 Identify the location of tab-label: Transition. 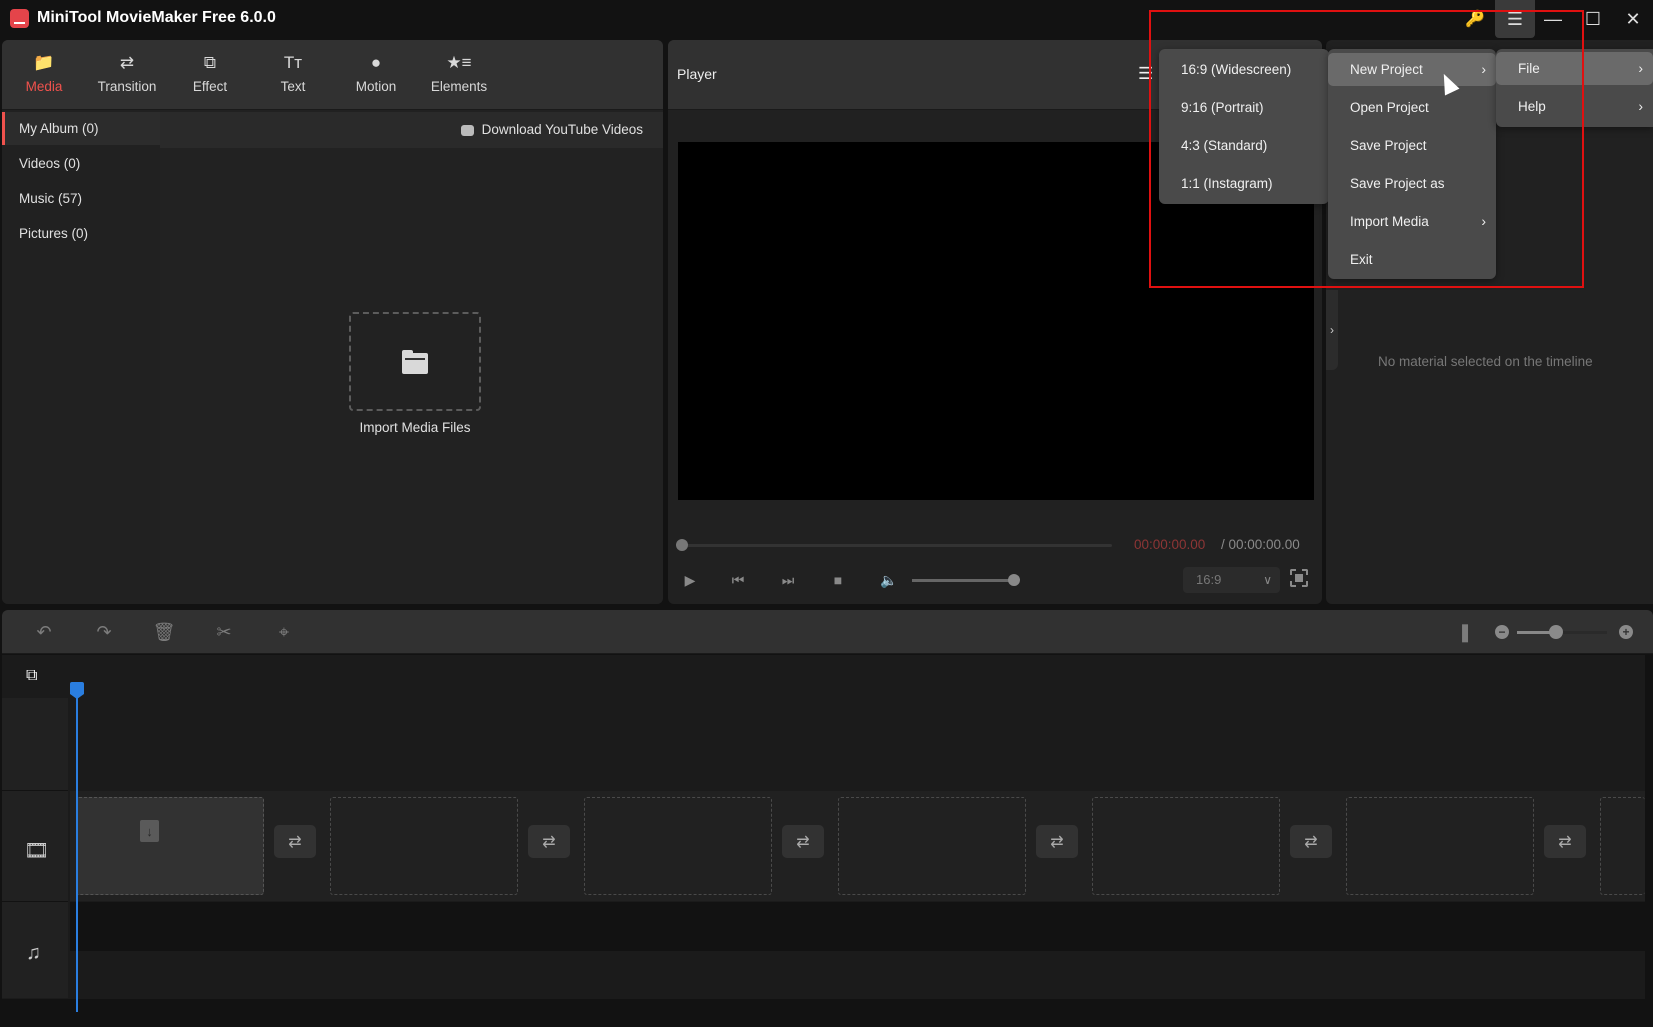
(127, 86).